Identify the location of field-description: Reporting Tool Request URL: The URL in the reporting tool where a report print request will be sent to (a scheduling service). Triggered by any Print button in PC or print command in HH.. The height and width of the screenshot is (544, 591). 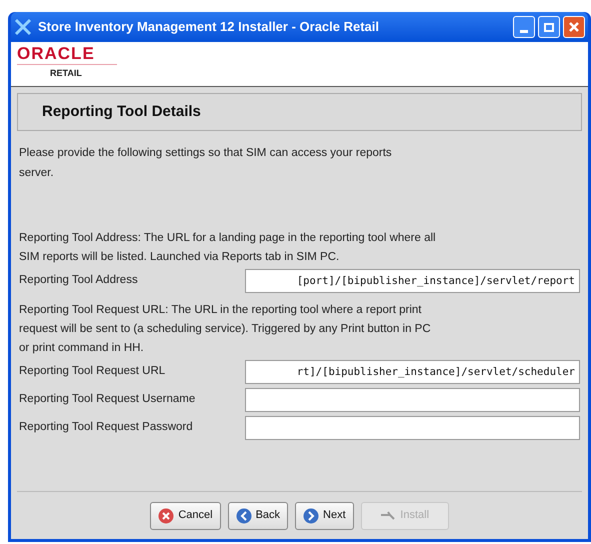
(225, 329).